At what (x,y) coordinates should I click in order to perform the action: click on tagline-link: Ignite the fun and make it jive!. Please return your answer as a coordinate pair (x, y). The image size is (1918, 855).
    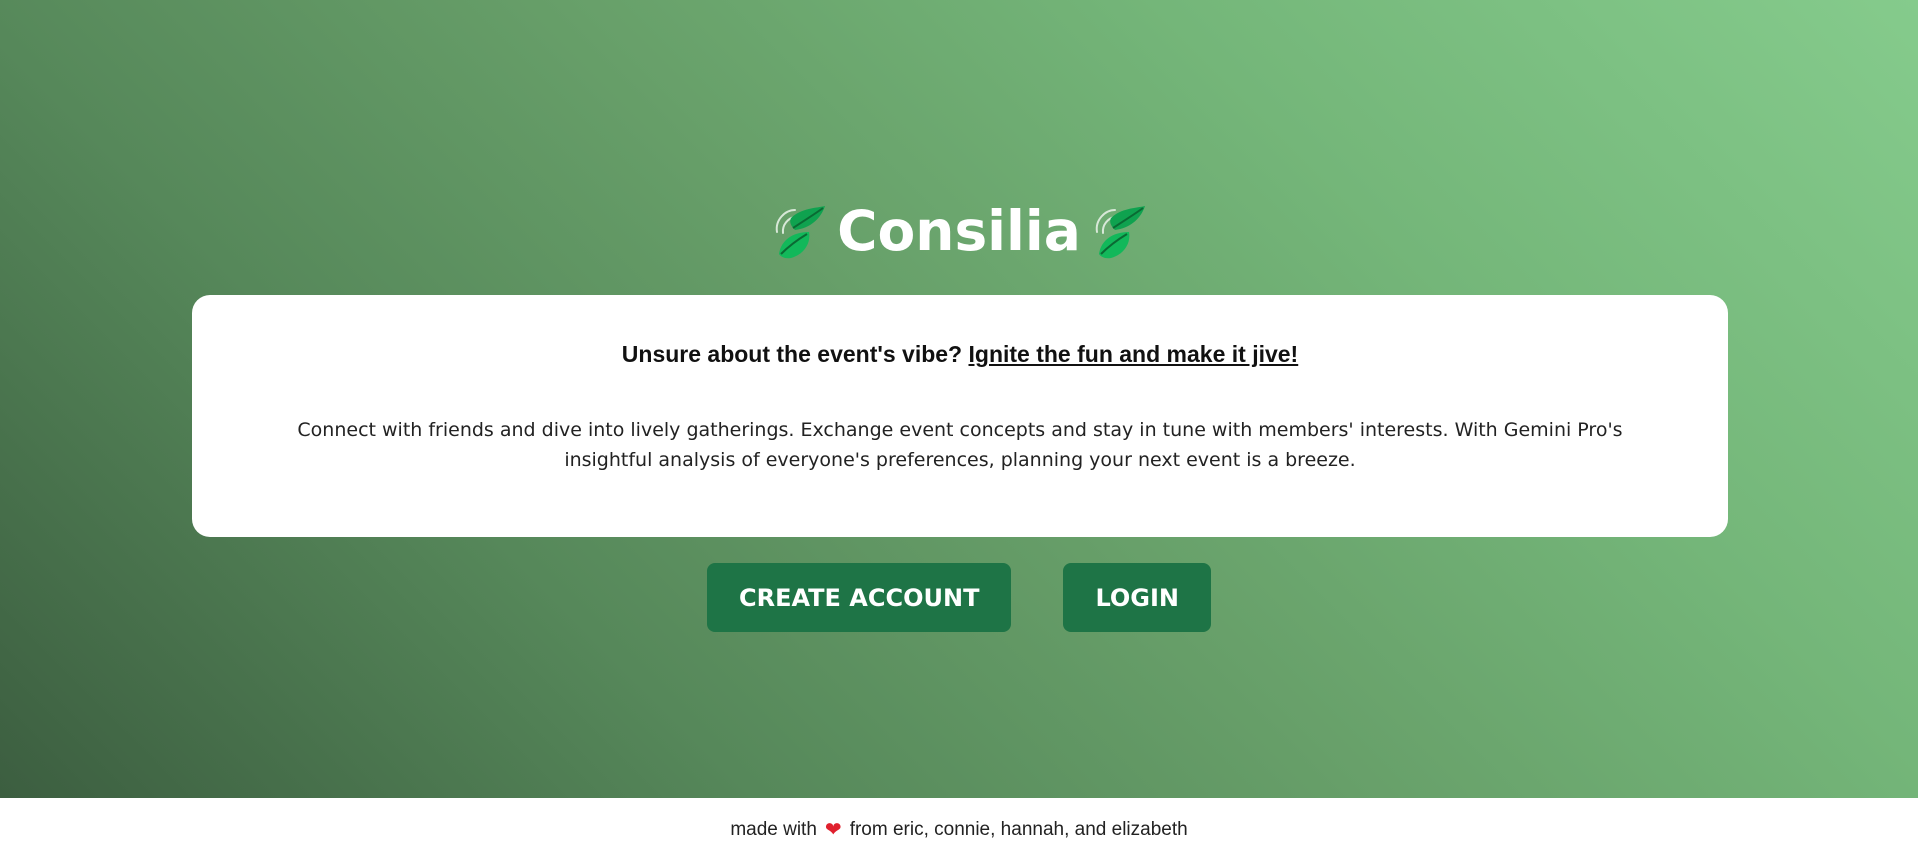
    Looking at the image, I should click on (1134, 354).